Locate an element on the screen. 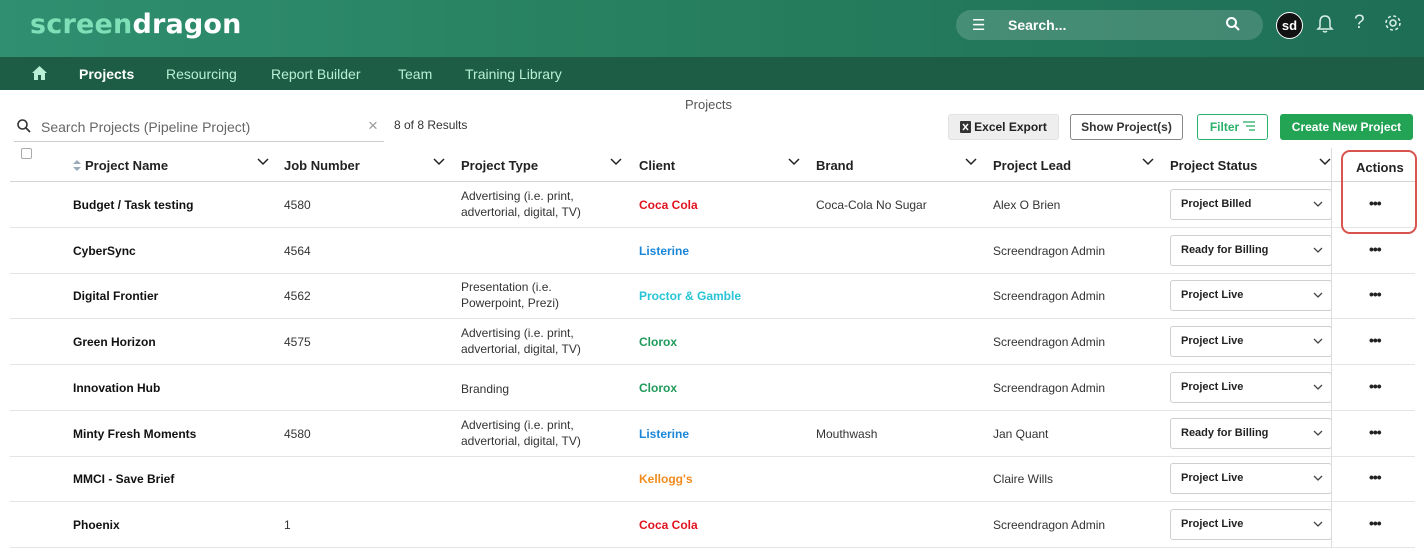 This screenshot has width=1424, height=553. project-name: CyberSync is located at coordinates (104, 251).